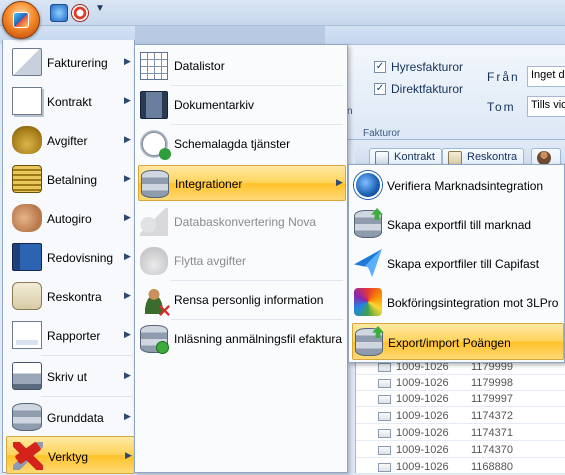 This screenshot has width=565, height=475. What do you see at coordinates (368, 263) in the screenshot?
I see `paper-plane-icon` at bounding box center [368, 263].